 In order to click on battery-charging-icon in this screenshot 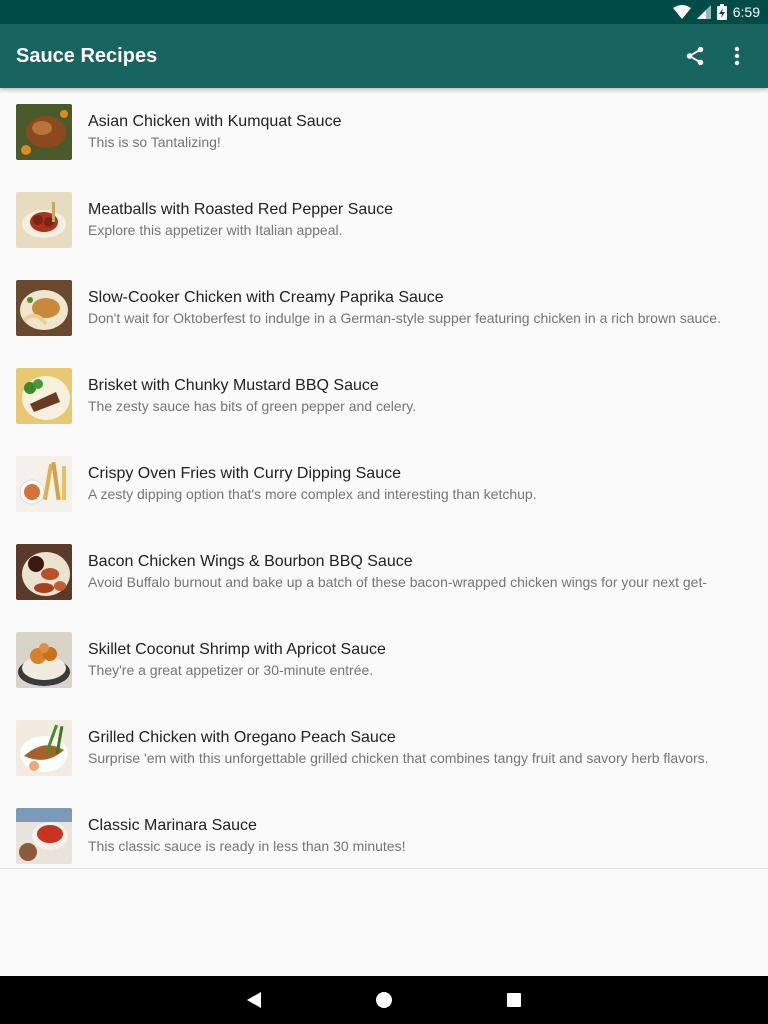, I will do `click(721, 12)`.